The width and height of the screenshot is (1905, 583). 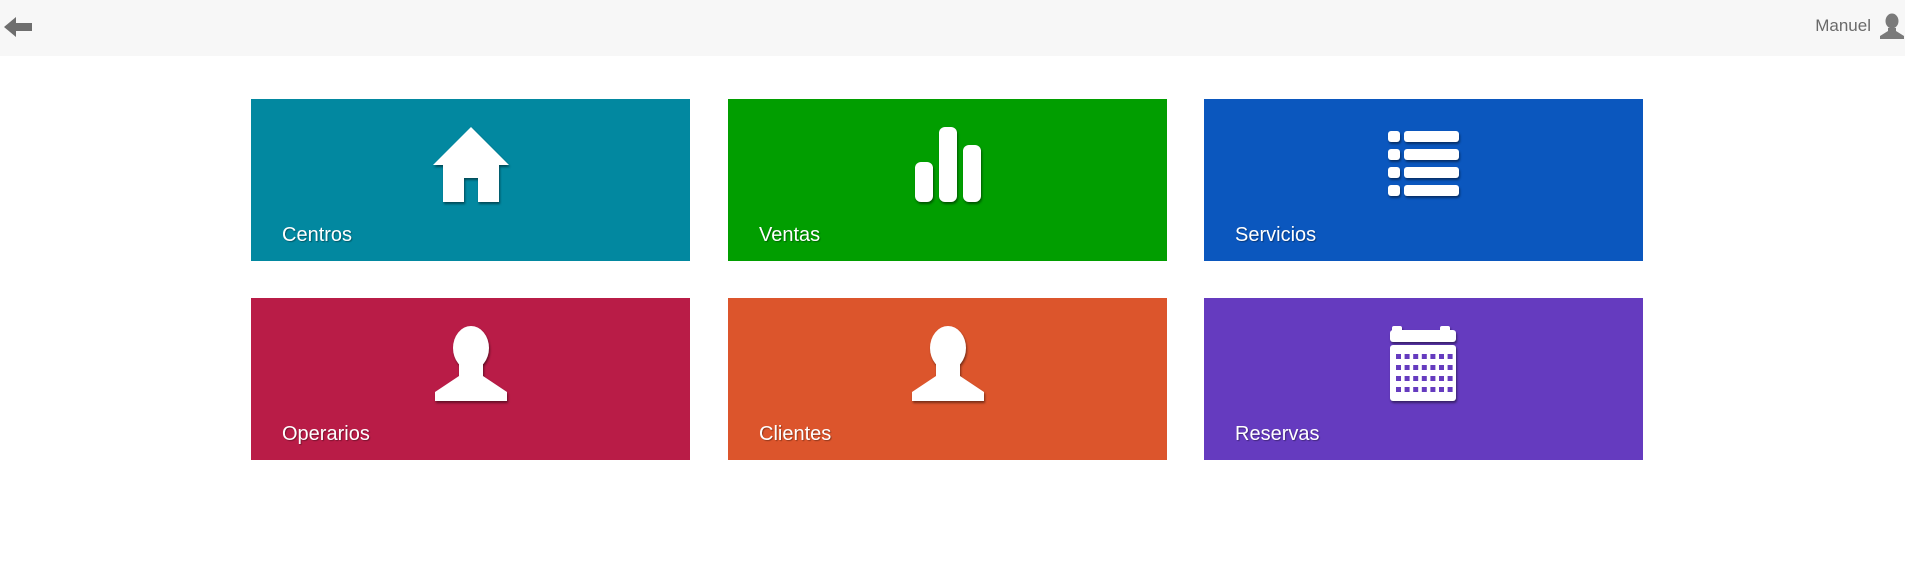 I want to click on tile-servicios: Servicios, so click(x=1423, y=180).